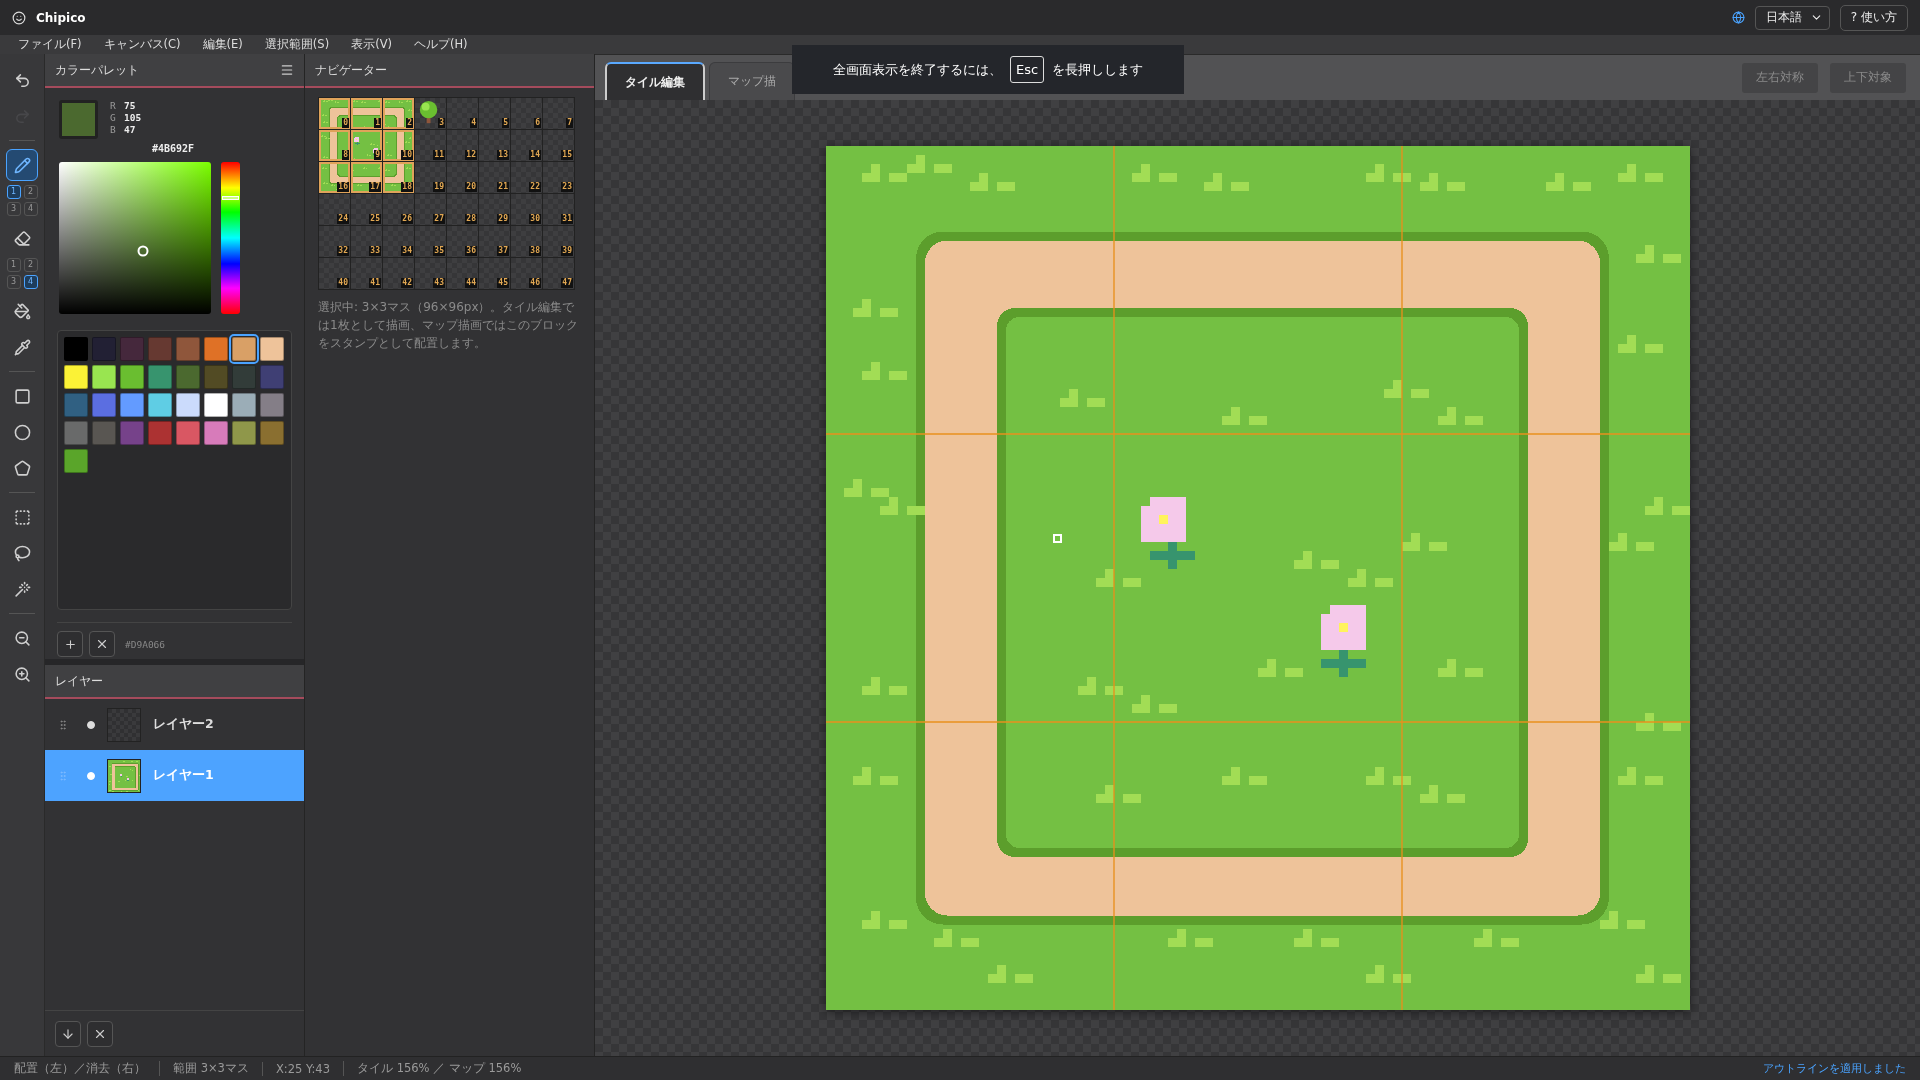 Image resolution: width=1920 pixels, height=1080 pixels. What do you see at coordinates (430, 145) in the screenshot?
I see `tile-cell: 11` at bounding box center [430, 145].